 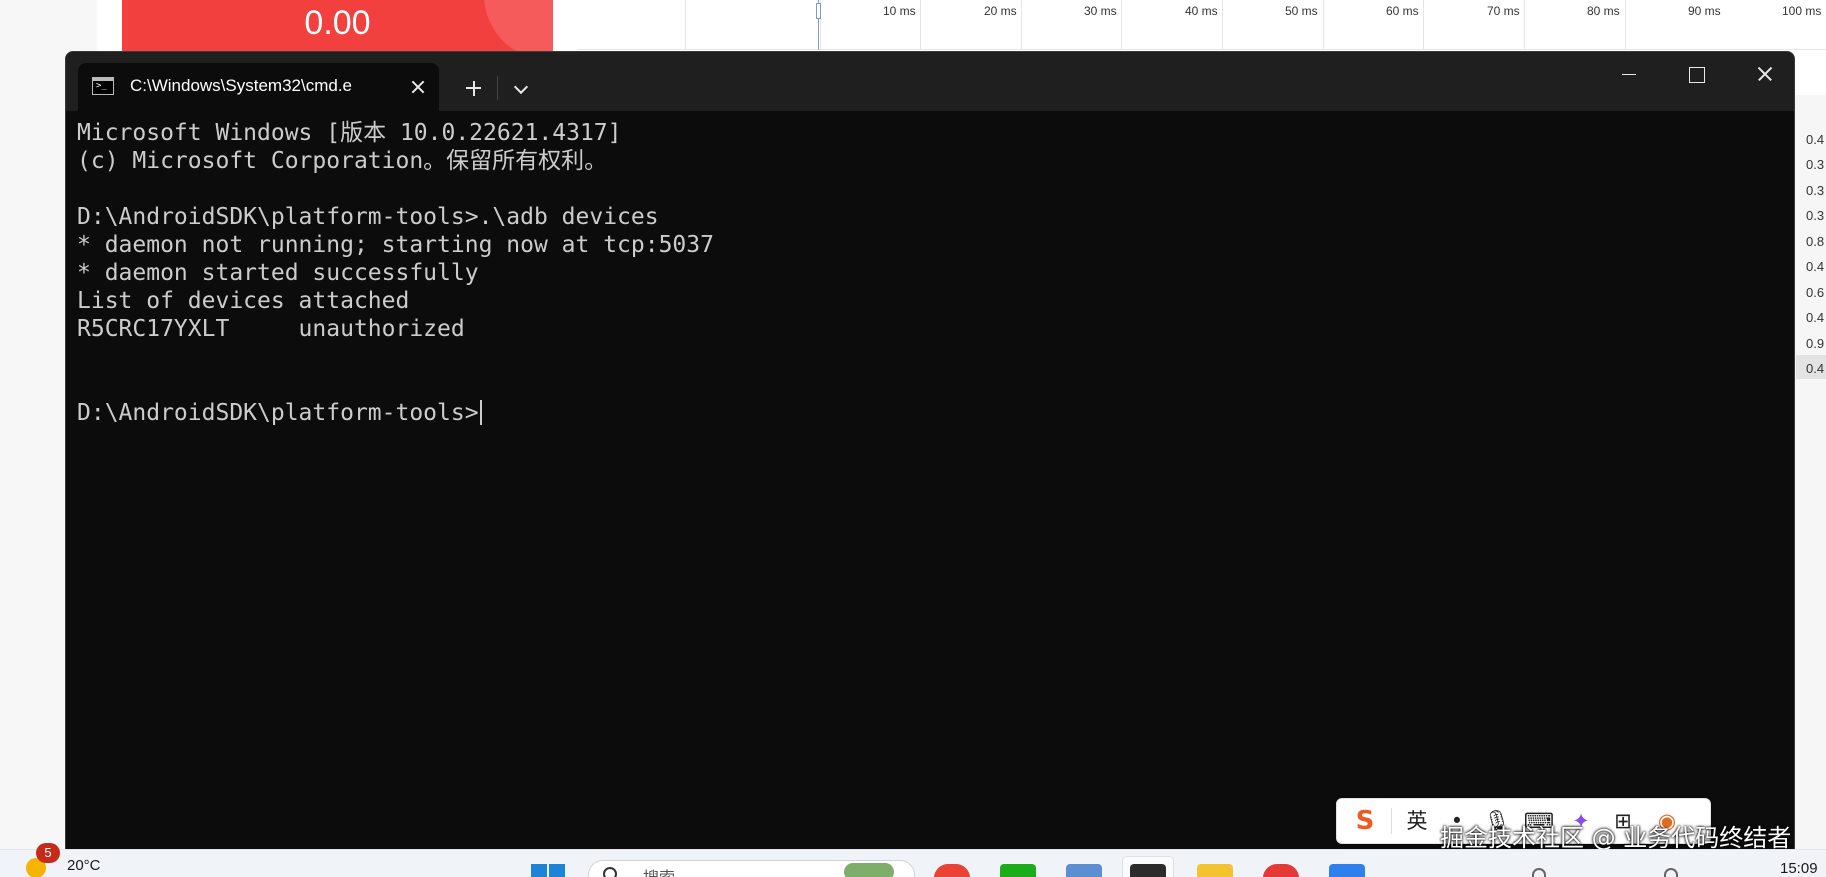 I want to click on timeline-tick-label: 70 ms, so click(x=1503, y=11).